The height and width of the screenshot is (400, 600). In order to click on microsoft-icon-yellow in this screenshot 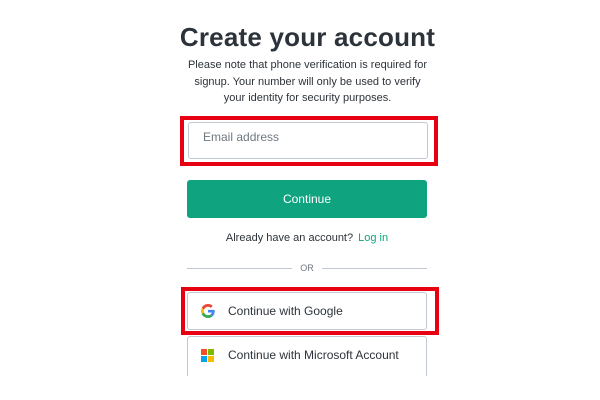, I will do `click(211, 359)`.